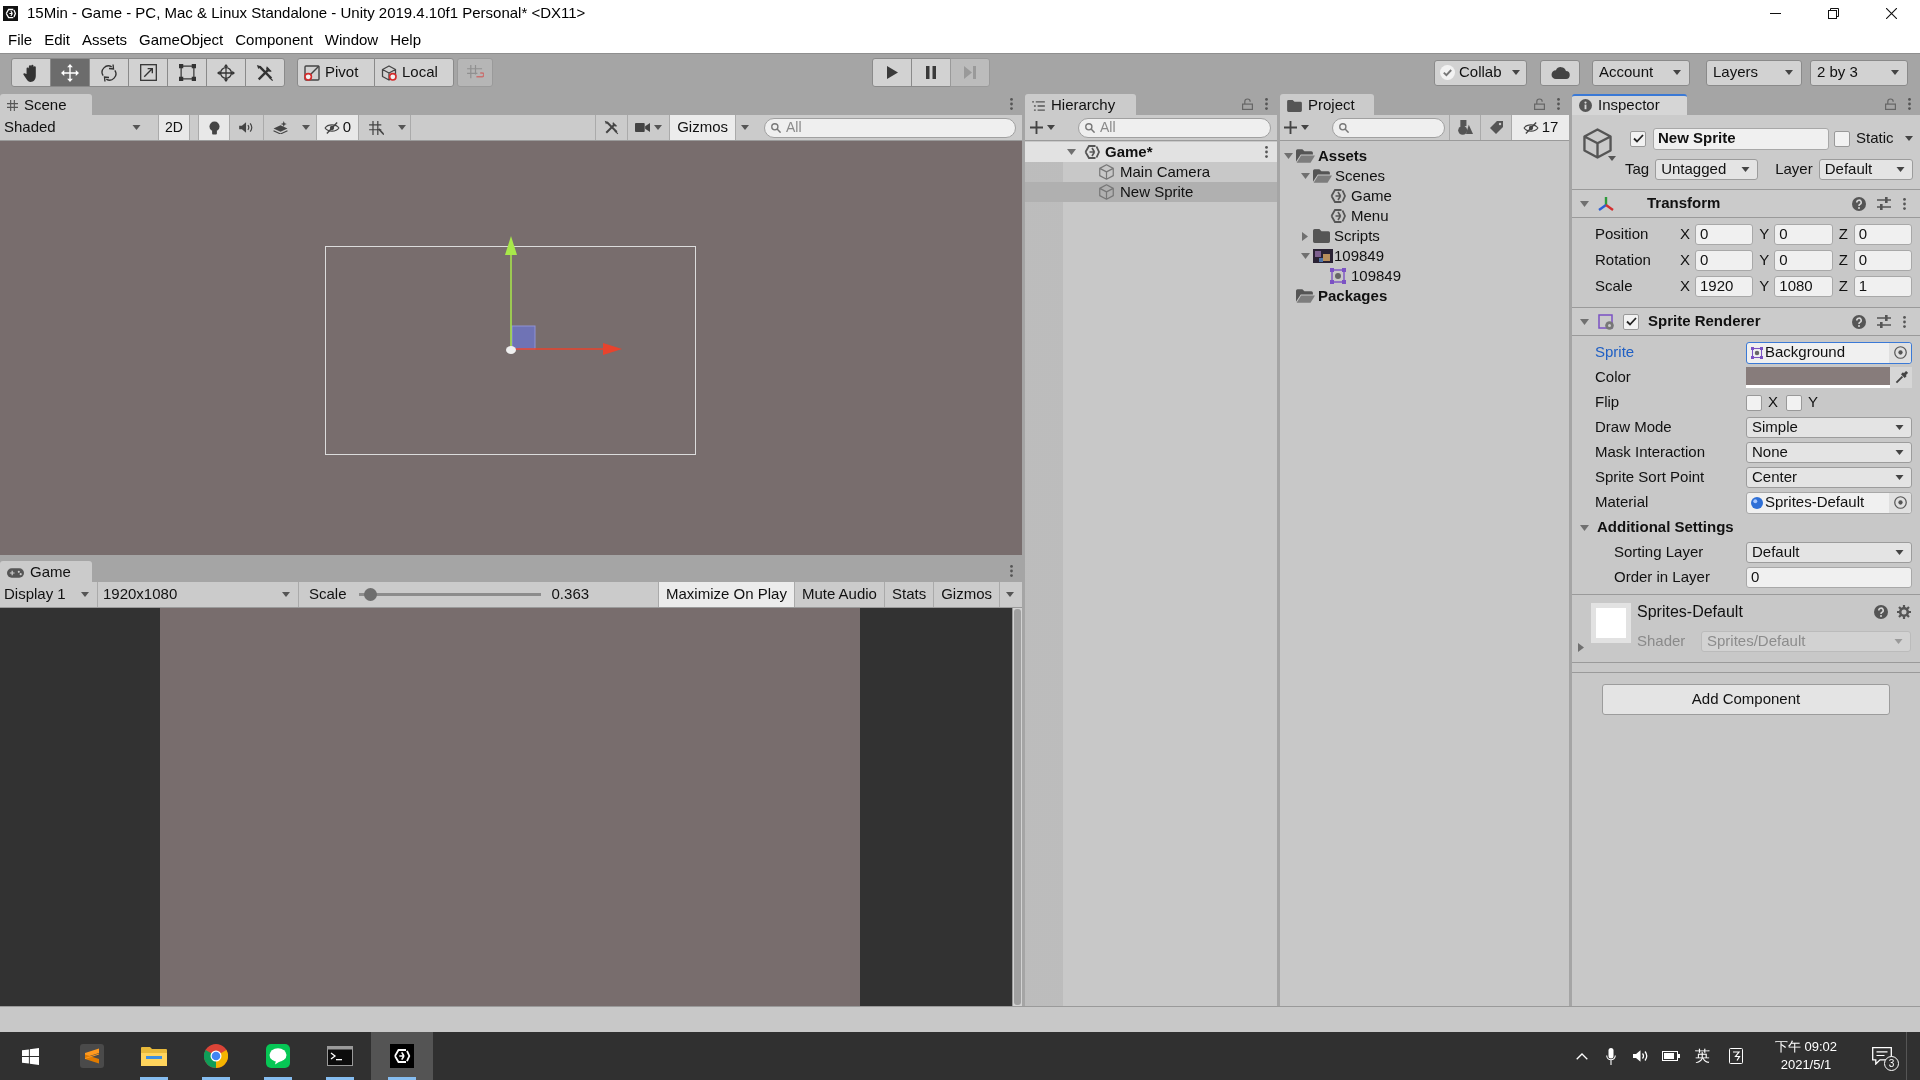 The width and height of the screenshot is (1920, 1080). What do you see at coordinates (174, 127) in the screenshot?
I see `mode-2d-toggle: 2D` at bounding box center [174, 127].